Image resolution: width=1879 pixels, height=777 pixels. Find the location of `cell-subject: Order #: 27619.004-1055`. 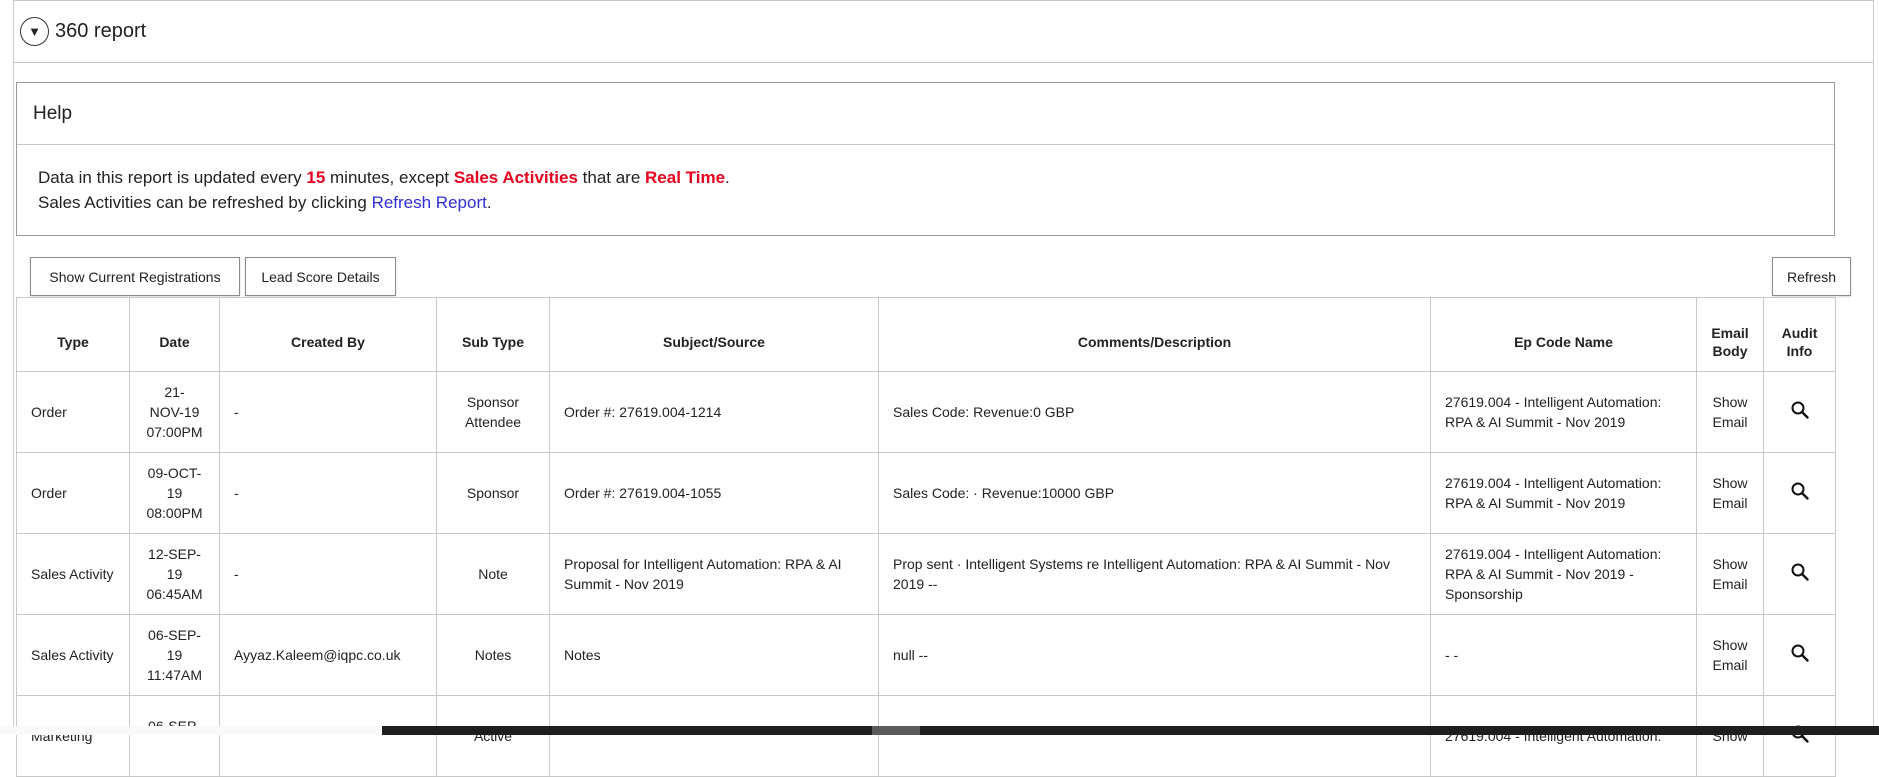

cell-subject: Order #: 27619.004-1055 is located at coordinates (714, 493).